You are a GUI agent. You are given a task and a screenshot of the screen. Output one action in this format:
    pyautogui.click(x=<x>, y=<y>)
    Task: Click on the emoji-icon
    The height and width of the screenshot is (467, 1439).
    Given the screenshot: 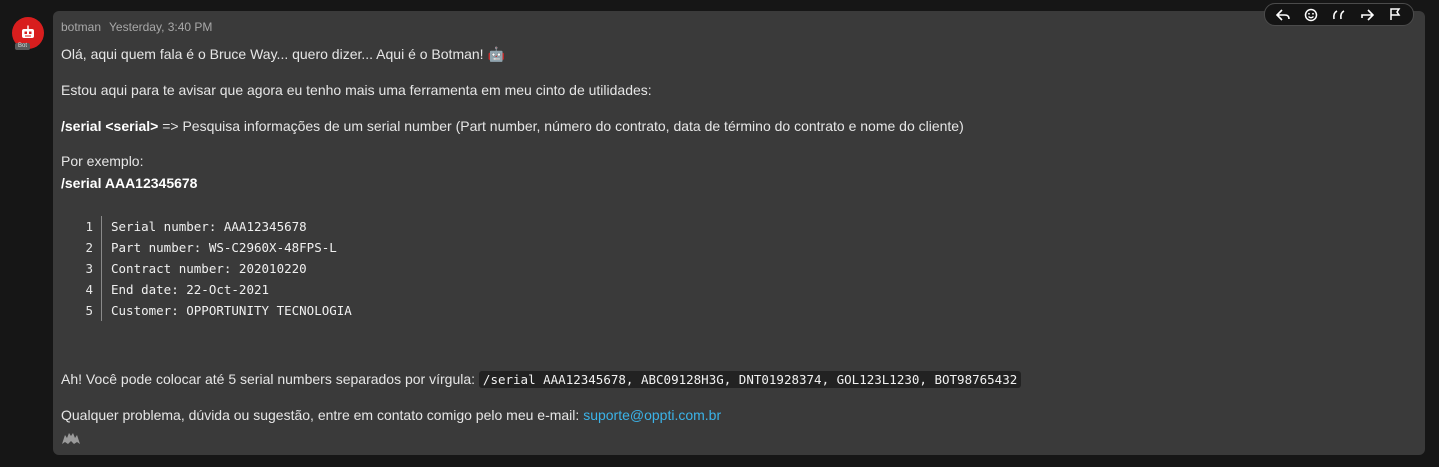 What is the action you would take?
    pyautogui.click(x=1311, y=14)
    